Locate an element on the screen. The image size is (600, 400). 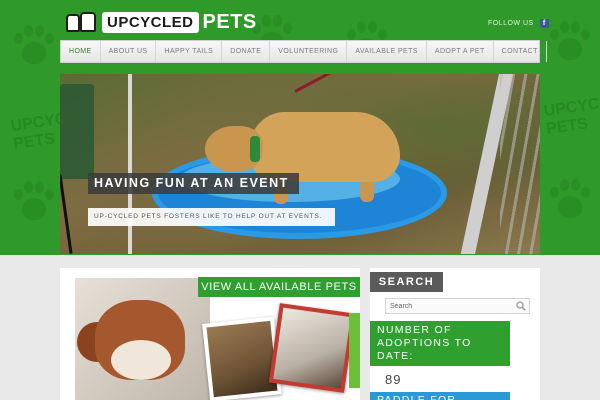
nav-volunteering: VOLUNTEERING is located at coordinates (309, 51).